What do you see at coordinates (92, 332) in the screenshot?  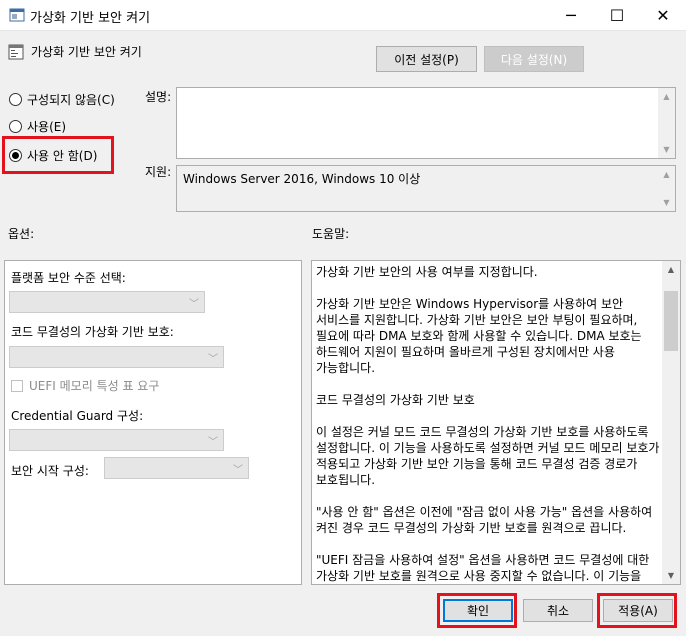 I see `code-integrity-label: 코드 무결성의 가상화 기반 보호:` at bounding box center [92, 332].